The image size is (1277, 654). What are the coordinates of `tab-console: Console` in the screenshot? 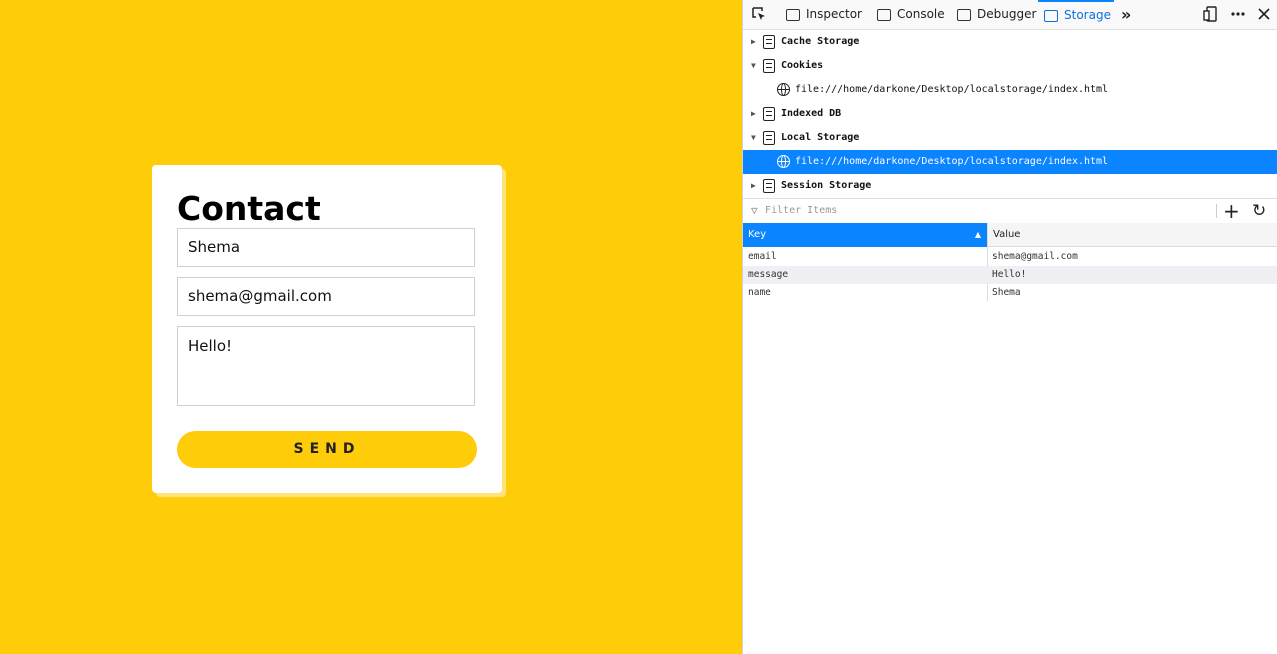 It's located at (911, 14).